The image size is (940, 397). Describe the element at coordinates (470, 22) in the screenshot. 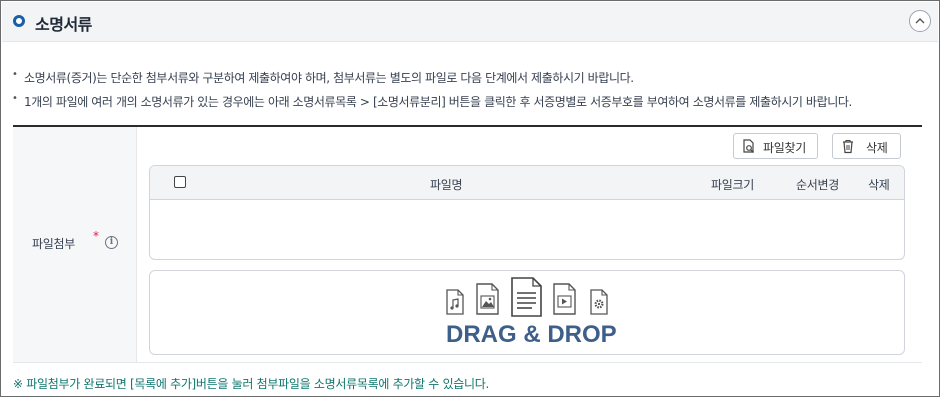

I see `section-header: 소명서류` at that location.